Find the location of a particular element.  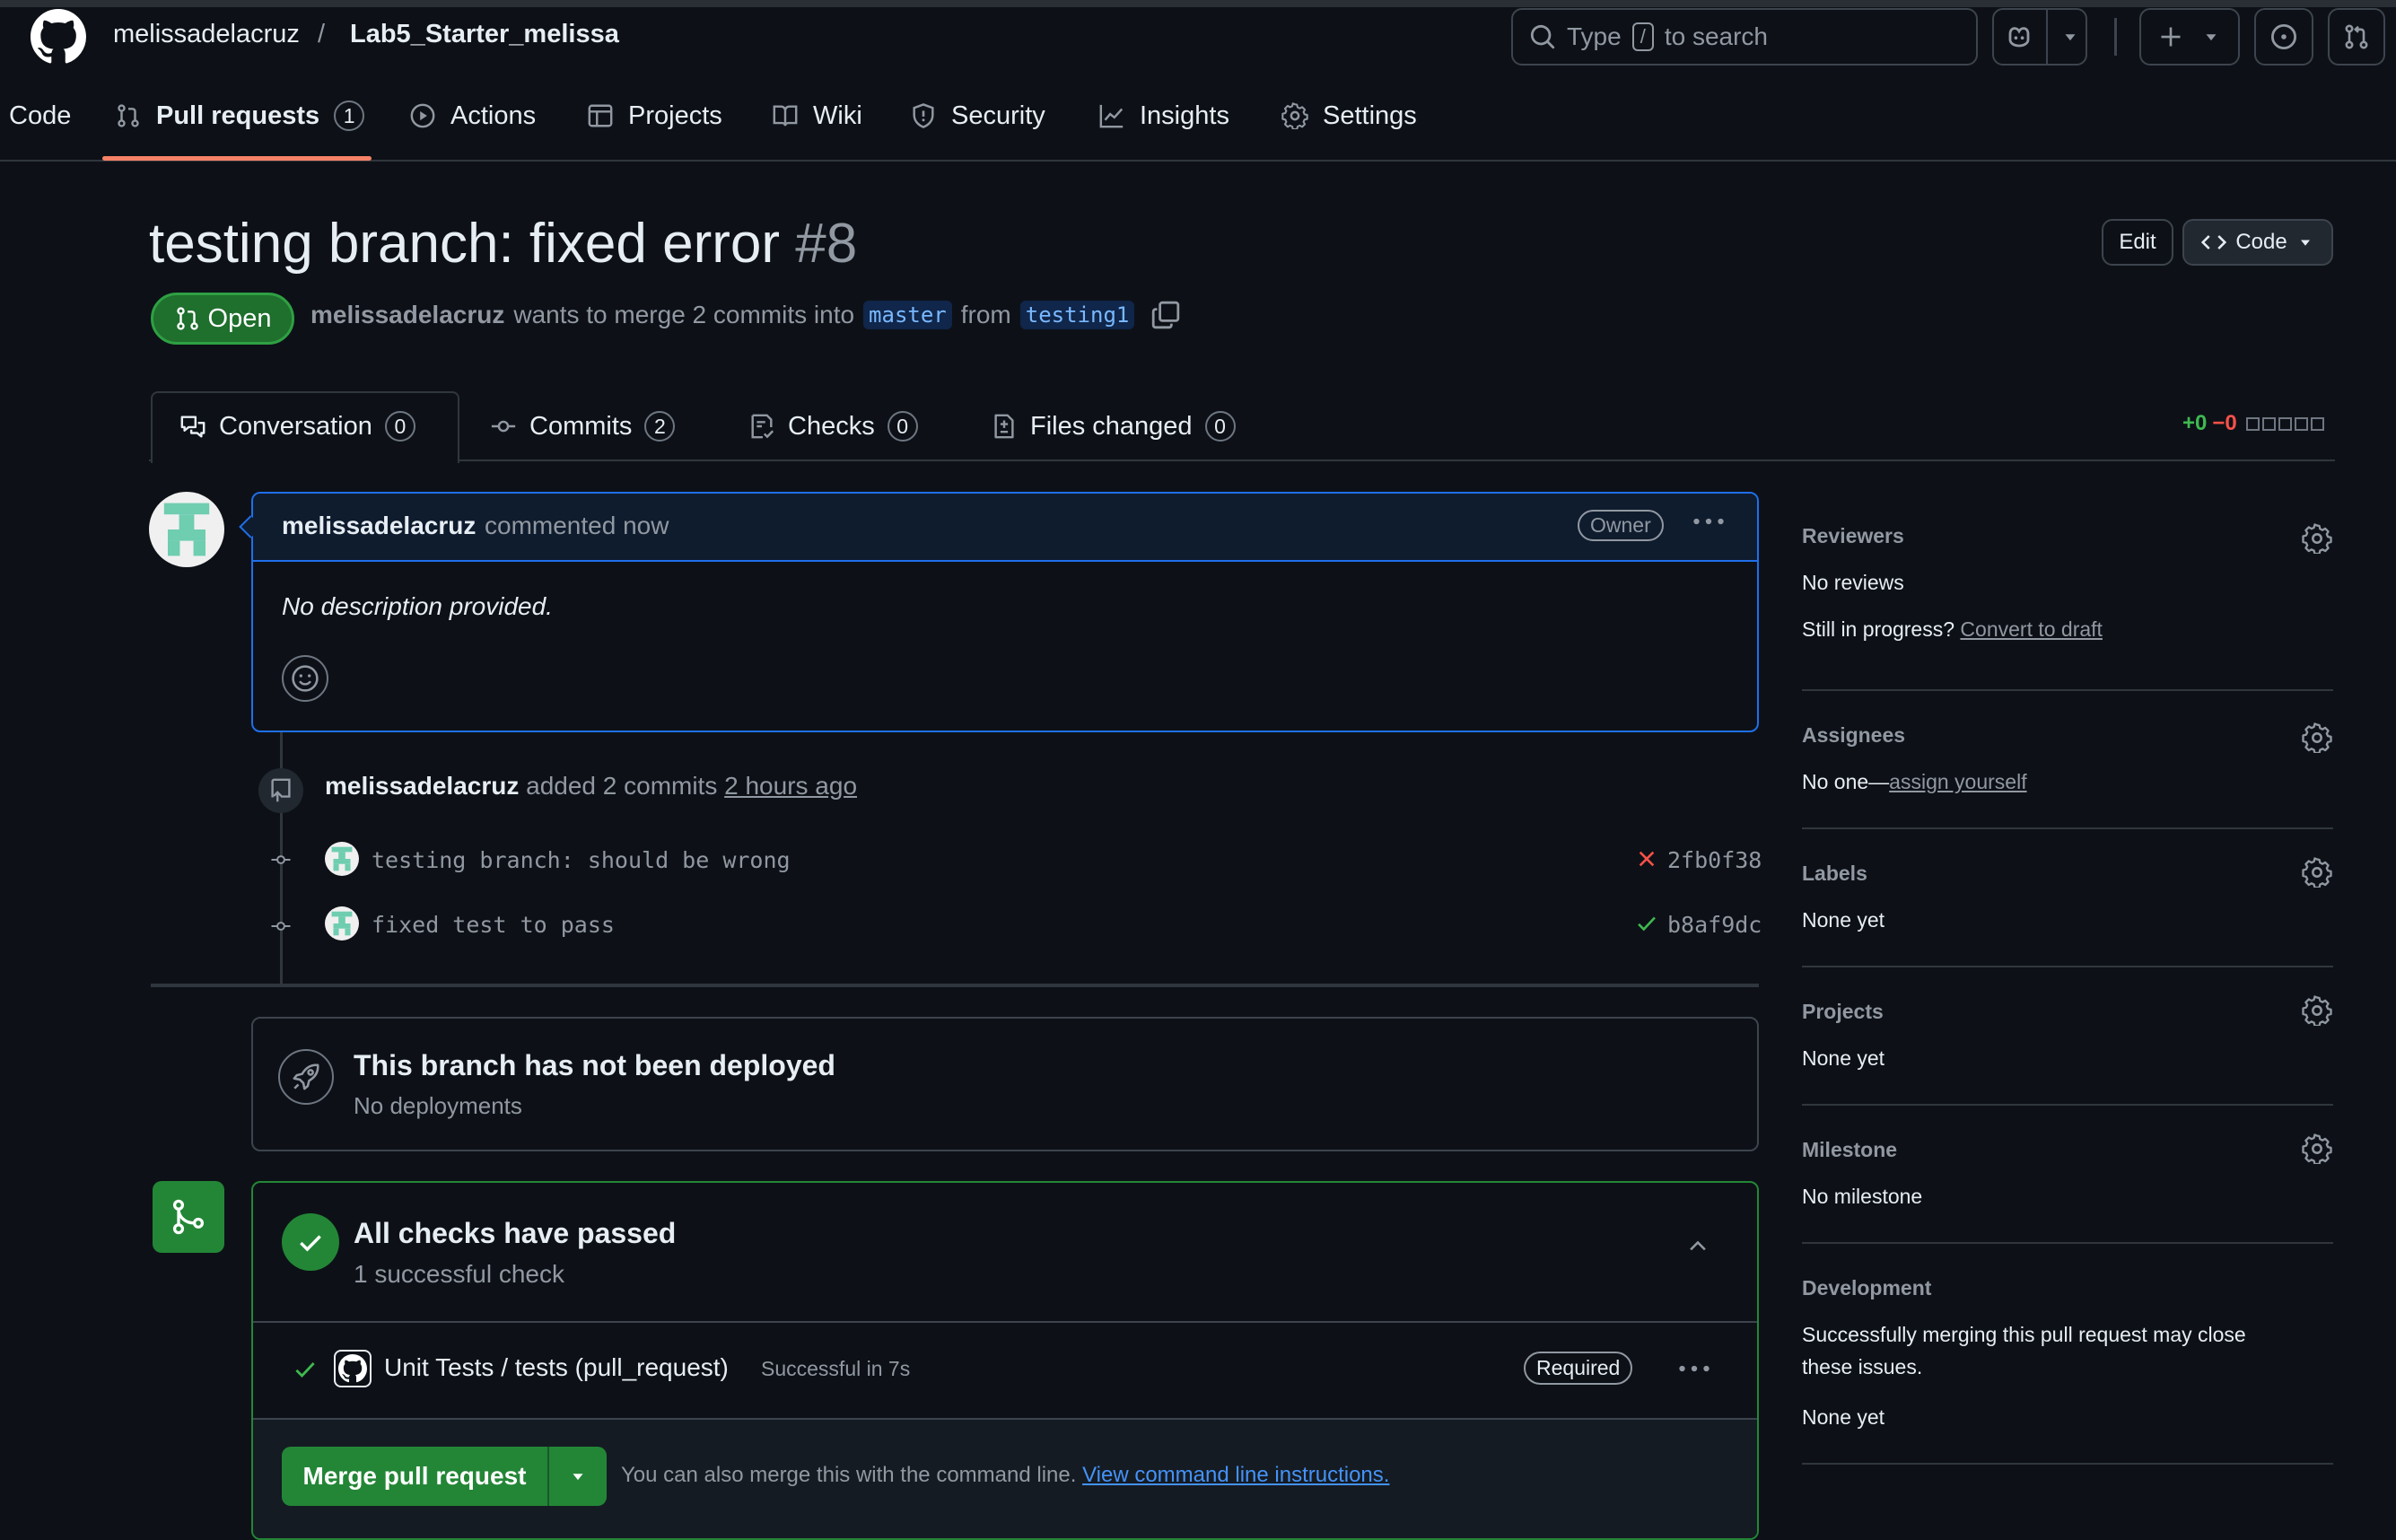

edit-label: Edit is located at coordinates (2137, 242).